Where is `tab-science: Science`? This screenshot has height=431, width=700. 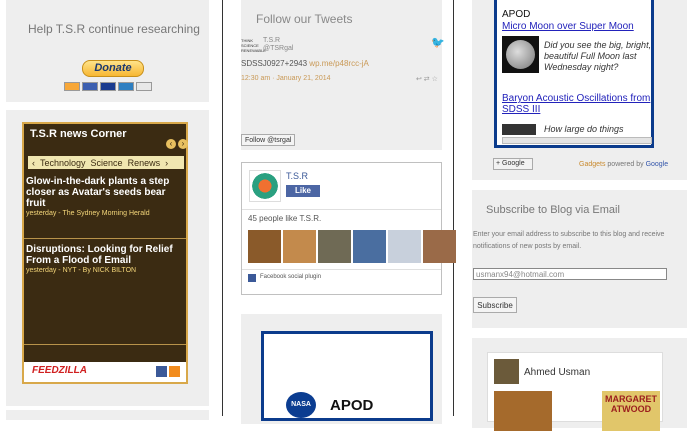
tab-science: Science is located at coordinates (107, 163).